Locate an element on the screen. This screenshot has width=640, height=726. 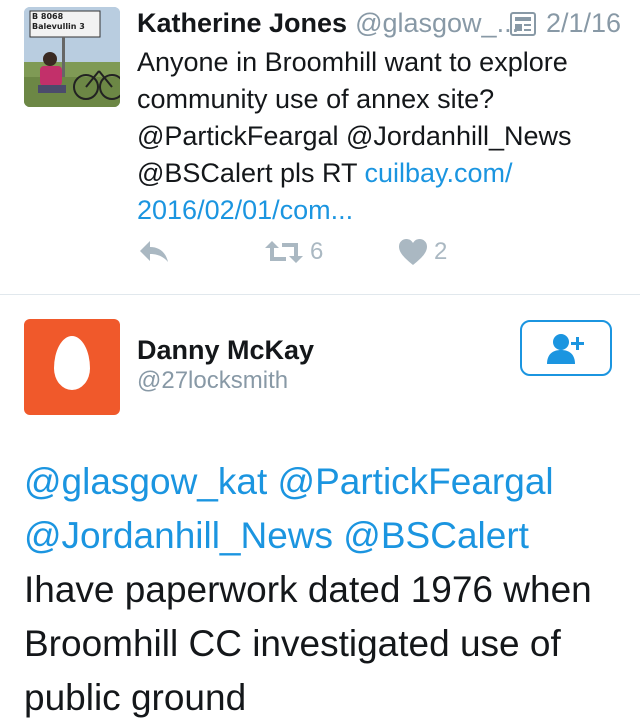
mention-links: @glasgow_kat @PartickFeargal is located at coordinates (324, 482).